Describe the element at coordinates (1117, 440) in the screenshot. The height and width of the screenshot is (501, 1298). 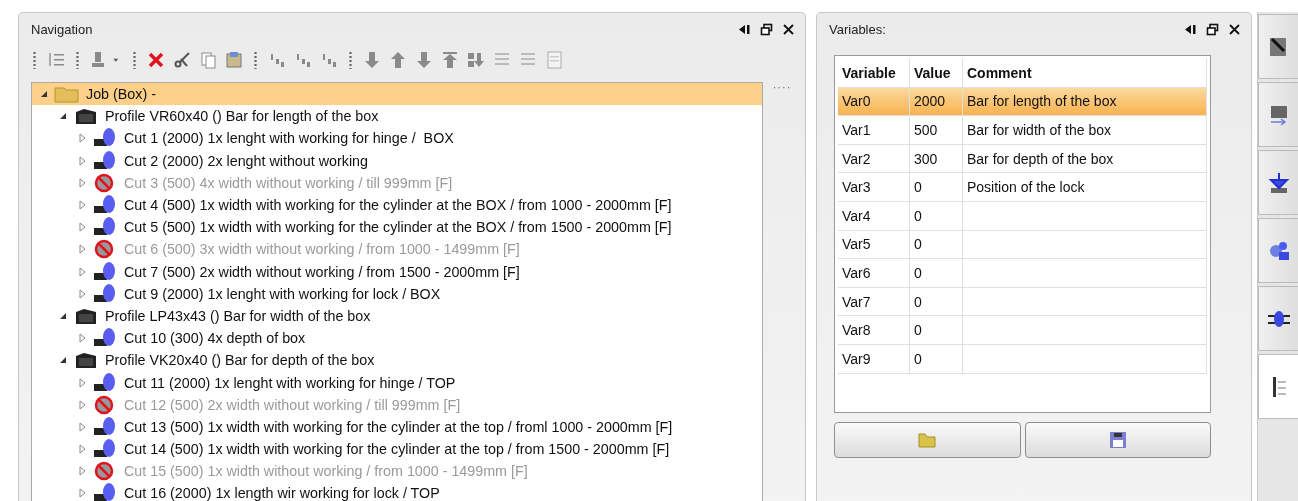
I see `save-button` at that location.